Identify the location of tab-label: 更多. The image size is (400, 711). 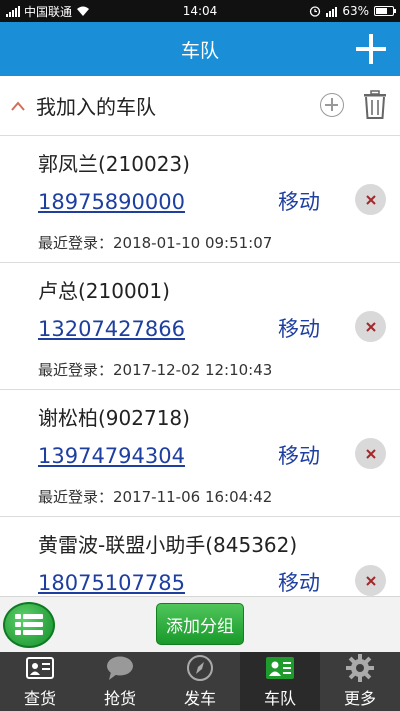
(359, 698).